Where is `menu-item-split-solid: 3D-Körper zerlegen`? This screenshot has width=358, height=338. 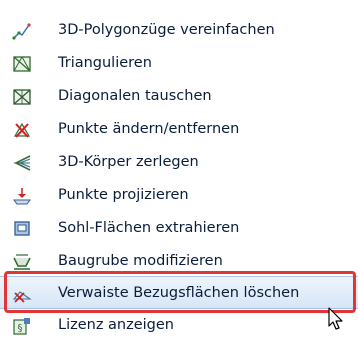 menu-item-split-solid: 3D-Körper zerlegen is located at coordinates (179, 162).